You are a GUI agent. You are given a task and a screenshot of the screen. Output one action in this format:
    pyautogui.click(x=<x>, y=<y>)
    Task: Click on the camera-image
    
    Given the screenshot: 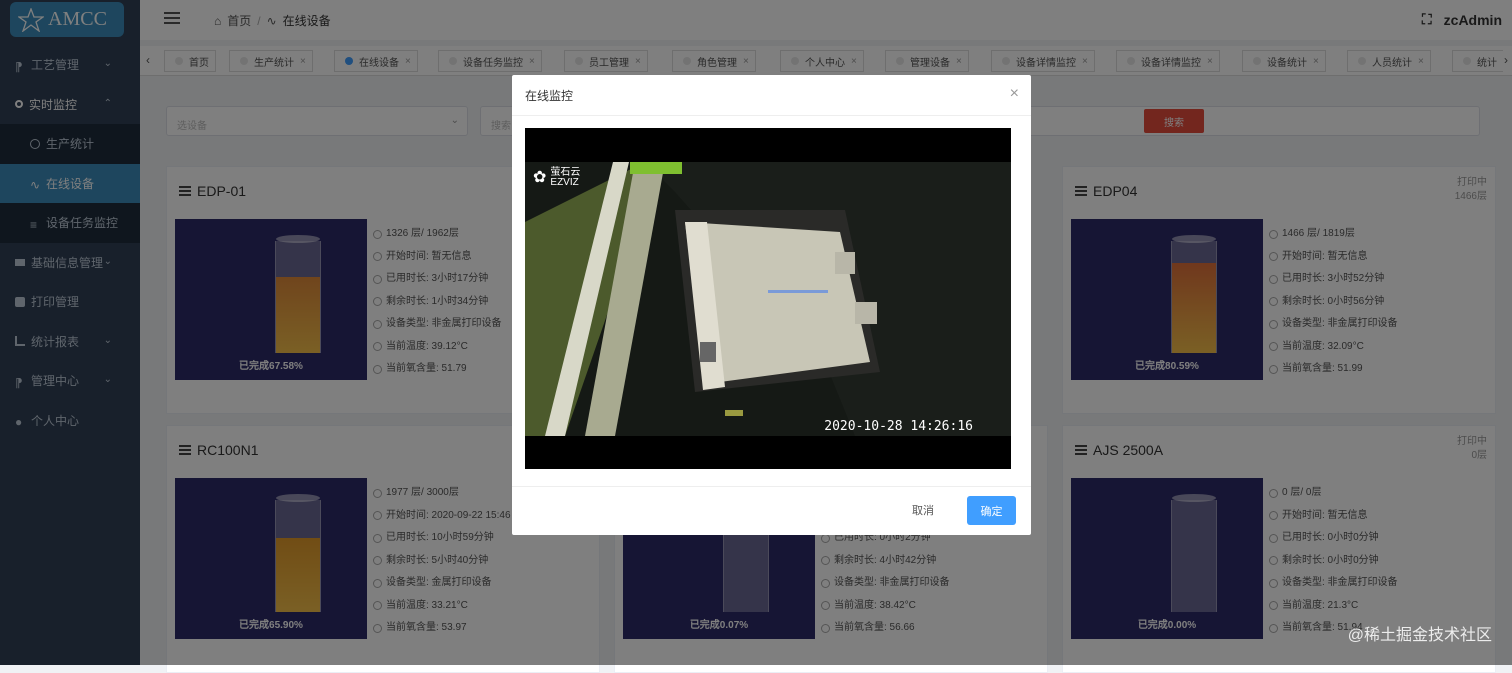 What is the action you would take?
    pyautogui.click(x=768, y=299)
    